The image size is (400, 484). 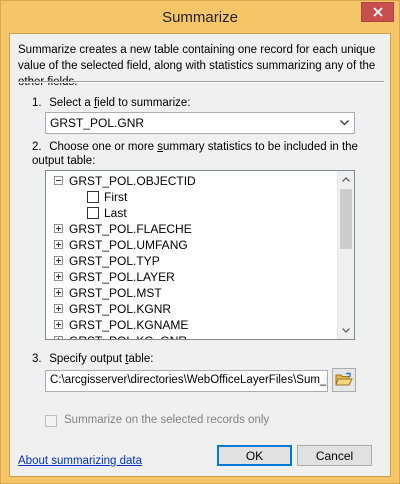 What do you see at coordinates (116, 197) in the screenshot?
I see `stat-label: First` at bounding box center [116, 197].